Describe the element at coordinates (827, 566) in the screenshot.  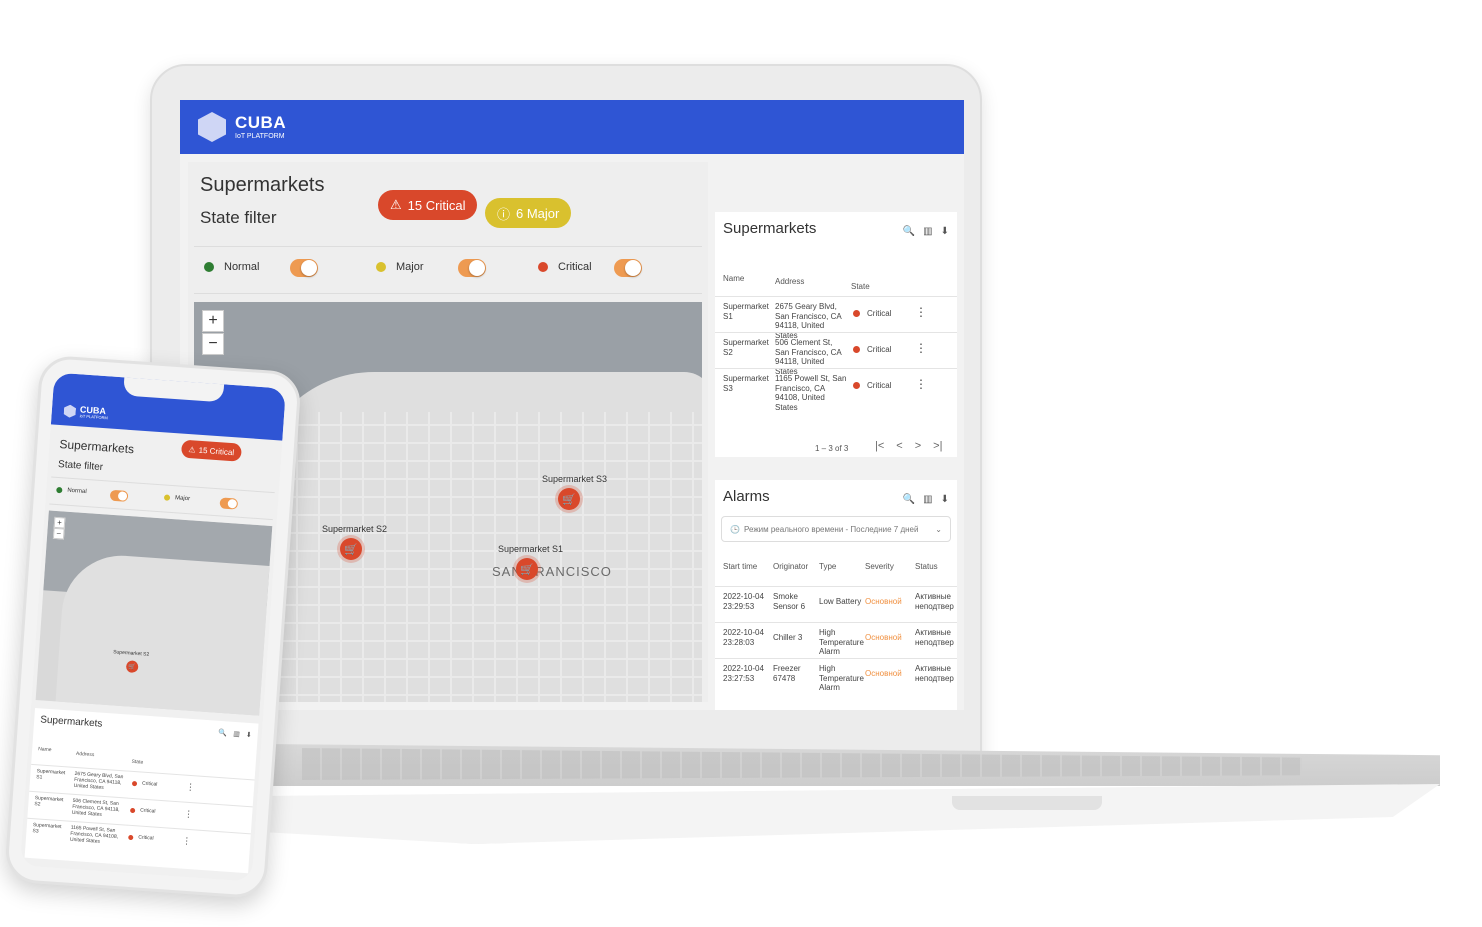
I see `col-type: Type` at that location.